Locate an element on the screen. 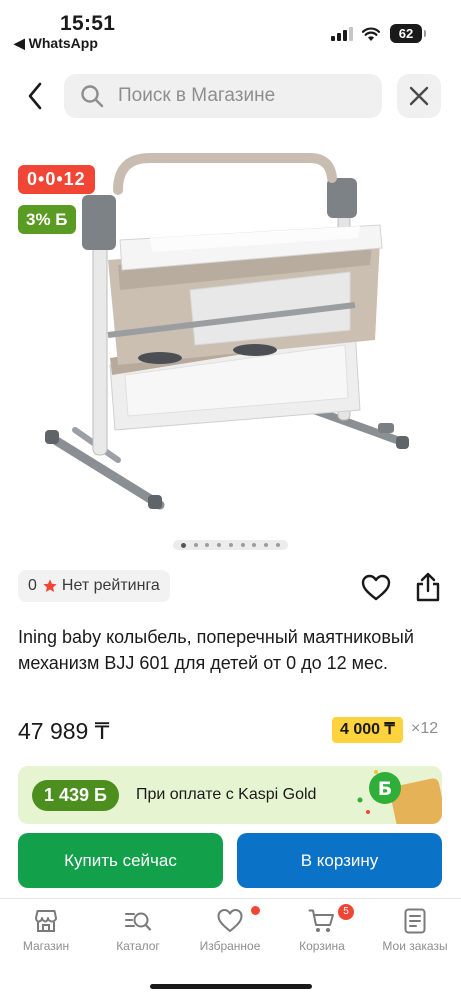 The height and width of the screenshot is (999, 461). search-input: Поиск в Магазине is located at coordinates (223, 96).